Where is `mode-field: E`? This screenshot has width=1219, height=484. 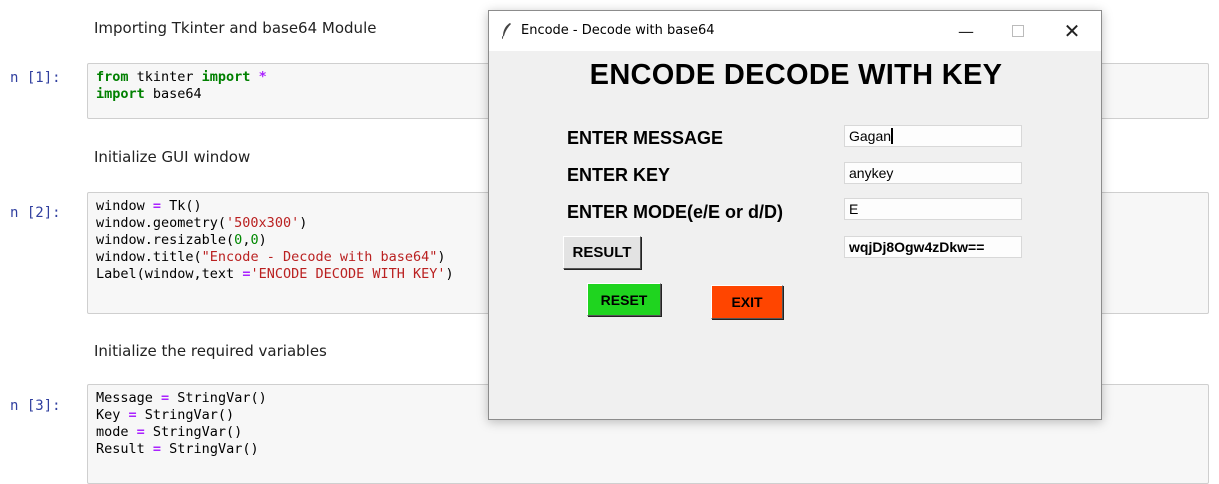
mode-field: E is located at coordinates (933, 209).